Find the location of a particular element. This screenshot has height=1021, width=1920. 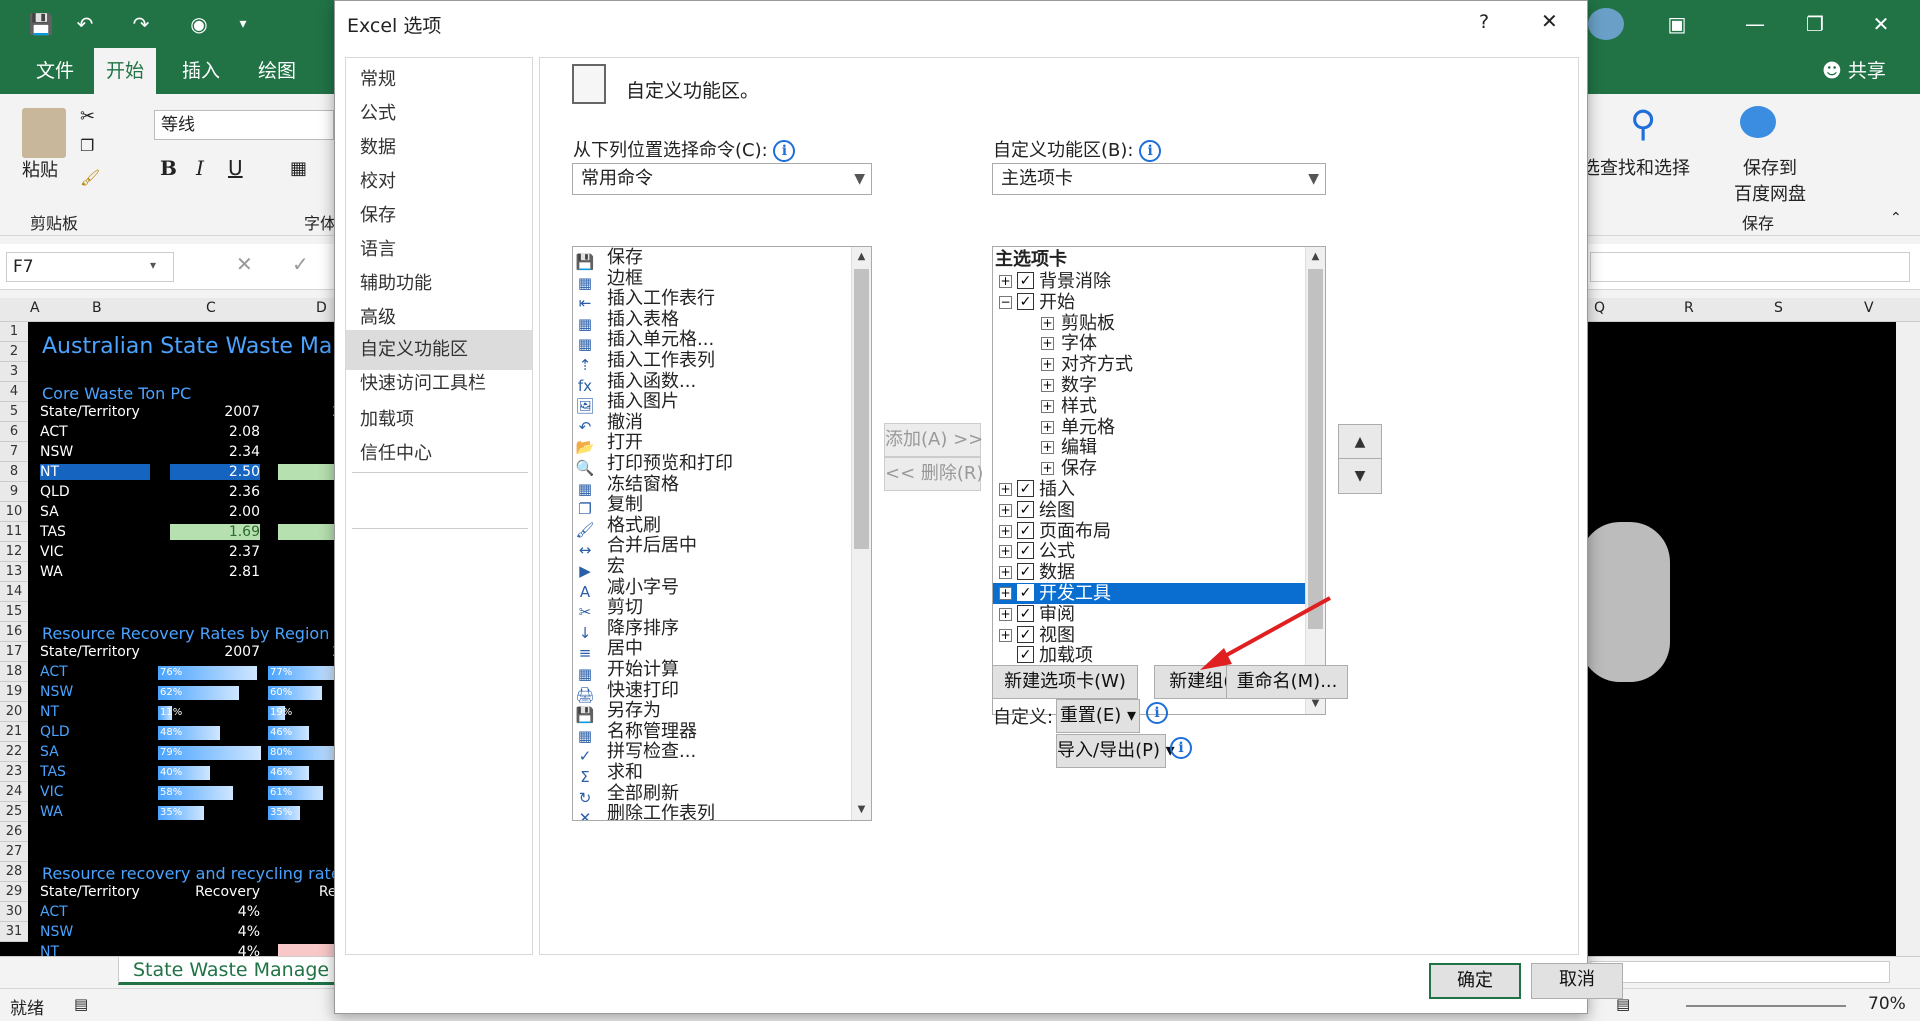

tab-draw: 绘图 is located at coordinates (277, 71).